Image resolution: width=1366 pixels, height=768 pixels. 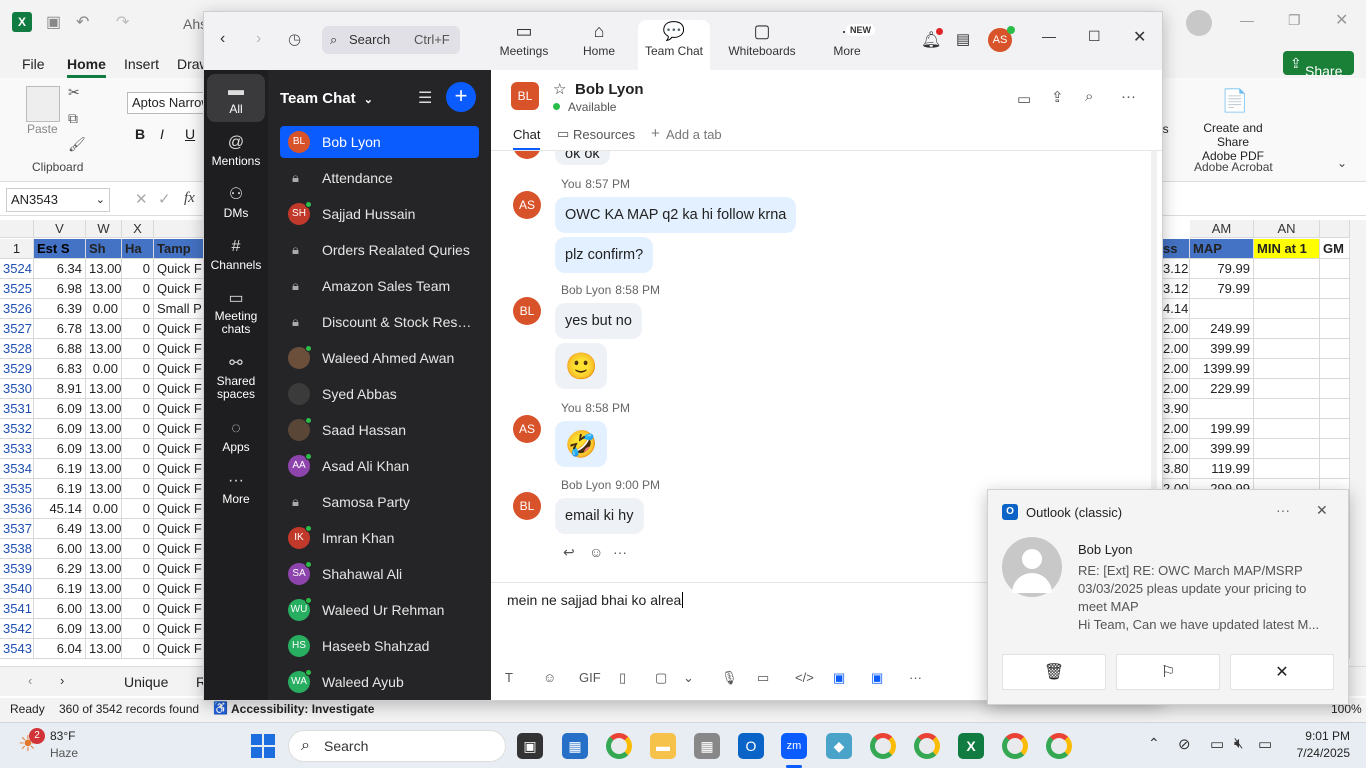 What do you see at coordinates (1139, 37) in the screenshot?
I see `close-icon: ✕` at bounding box center [1139, 37].